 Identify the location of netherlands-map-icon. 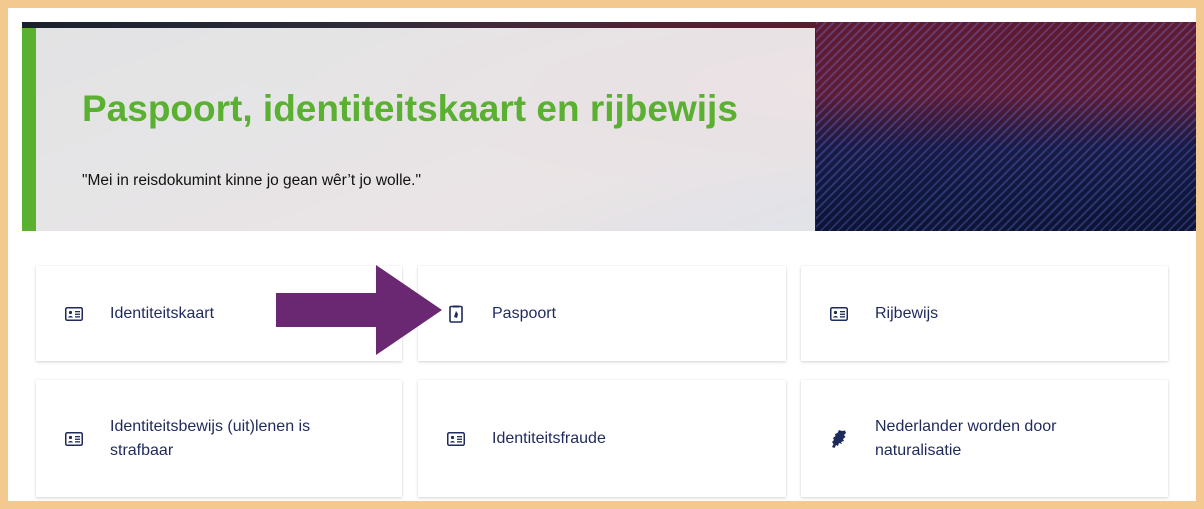
(839, 438).